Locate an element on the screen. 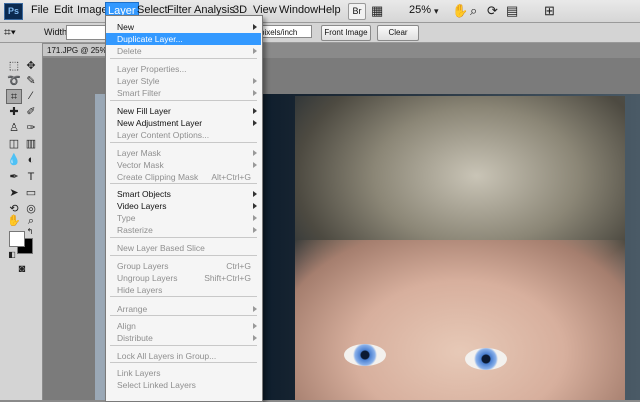  menu-item-new: New is located at coordinates (183, 27).